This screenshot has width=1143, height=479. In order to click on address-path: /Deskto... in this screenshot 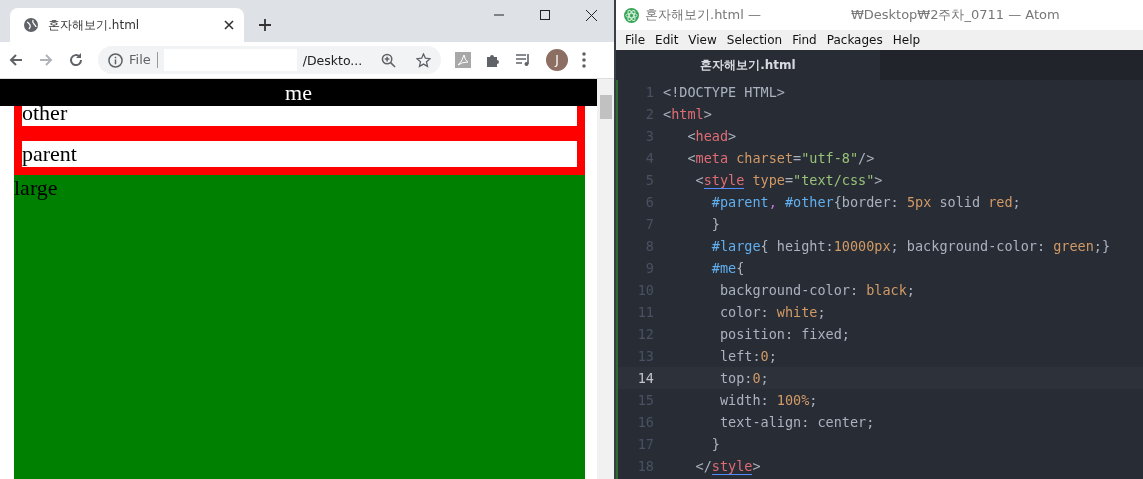, I will do `click(333, 60)`.